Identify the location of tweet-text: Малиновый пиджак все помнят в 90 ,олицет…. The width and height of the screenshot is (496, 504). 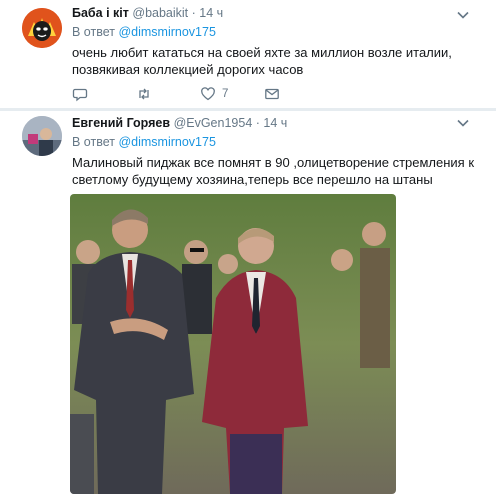
(273, 171).